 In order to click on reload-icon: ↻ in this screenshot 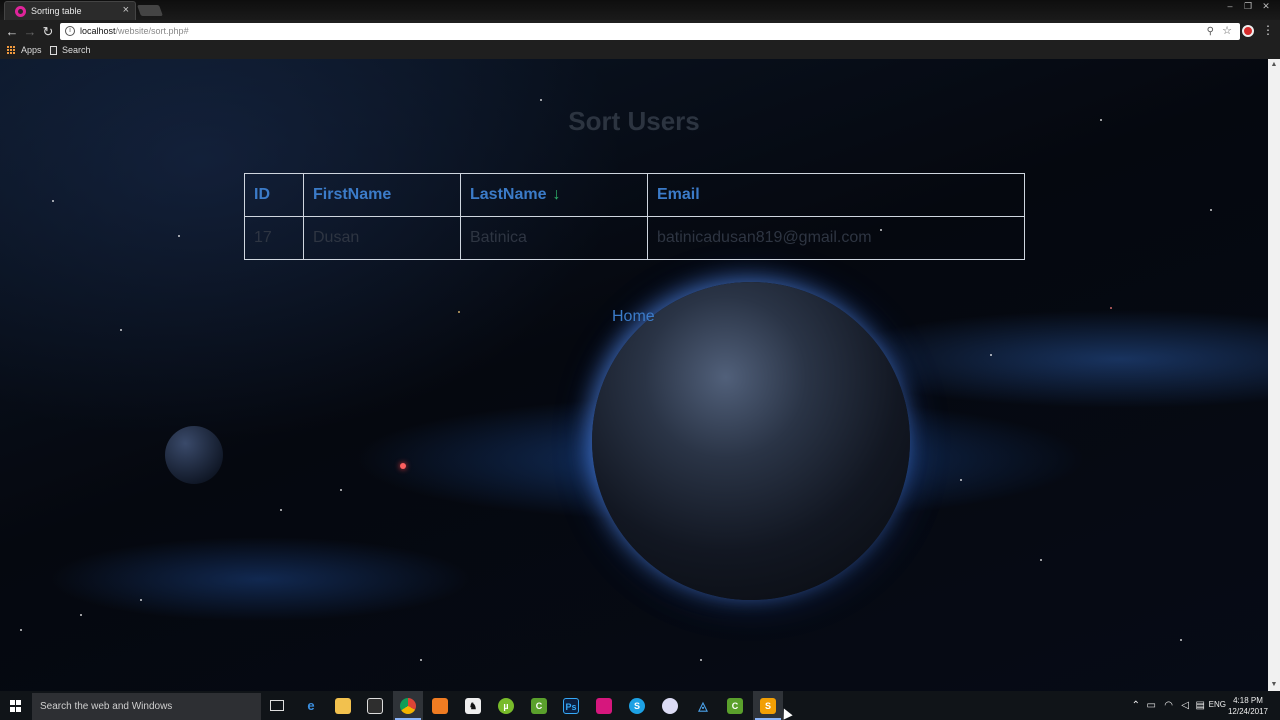, I will do `click(48, 32)`.